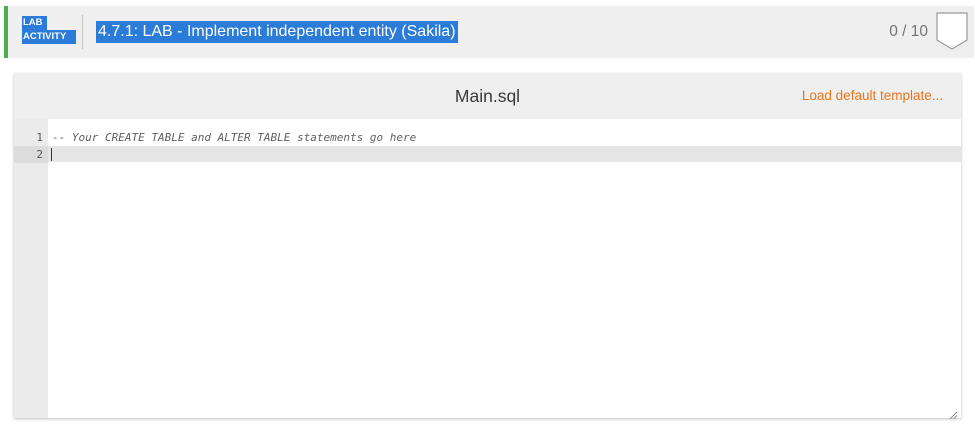 The height and width of the screenshot is (429, 975). What do you see at coordinates (82, 32) in the screenshot?
I see `header-divider` at bounding box center [82, 32].